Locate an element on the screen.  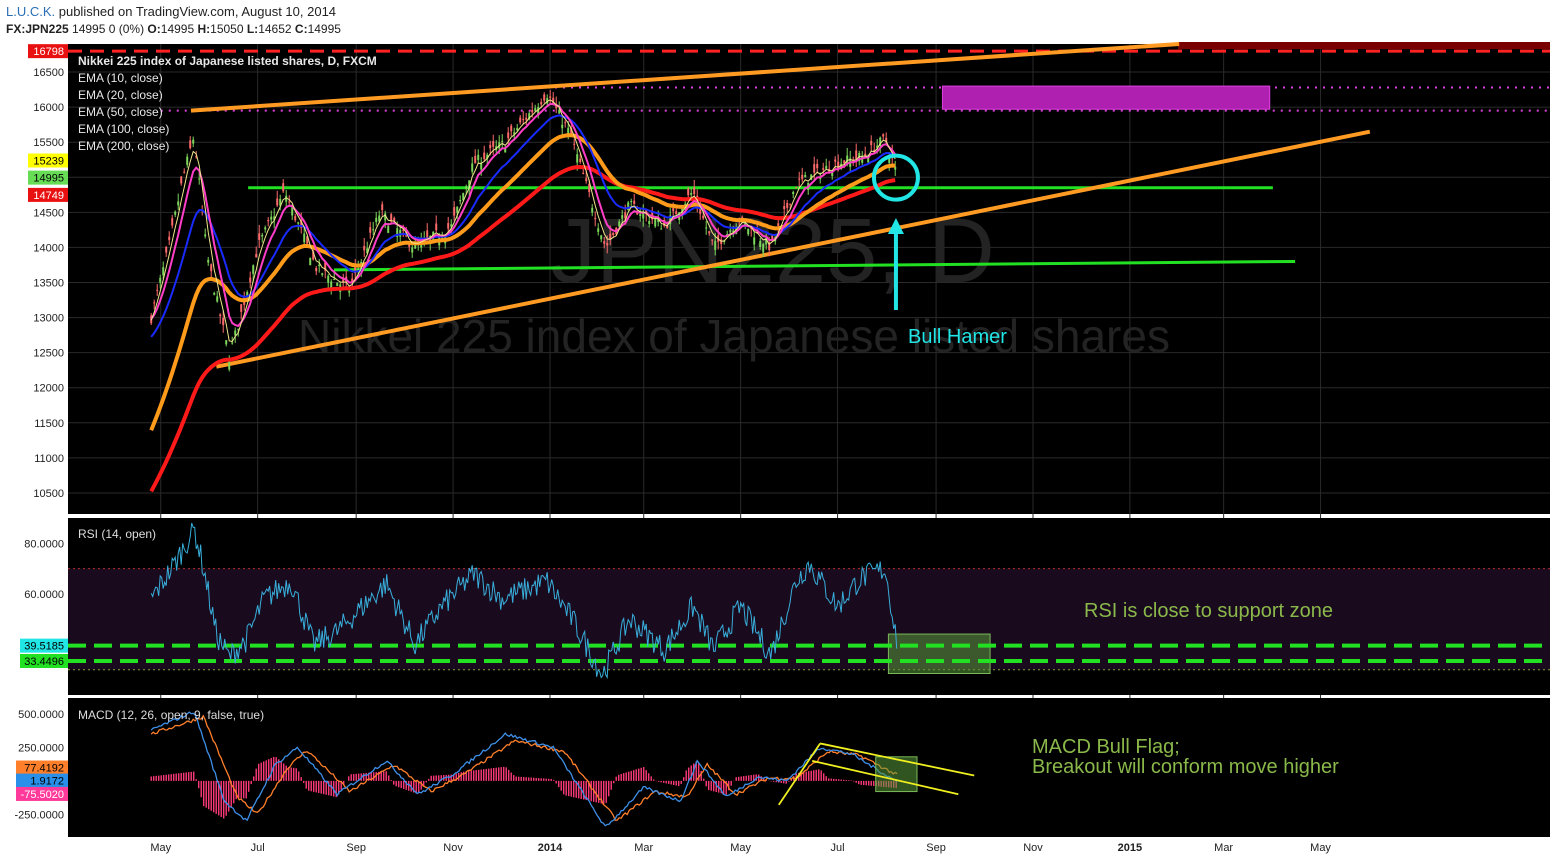
rsi-support-box is located at coordinates (939, 654).